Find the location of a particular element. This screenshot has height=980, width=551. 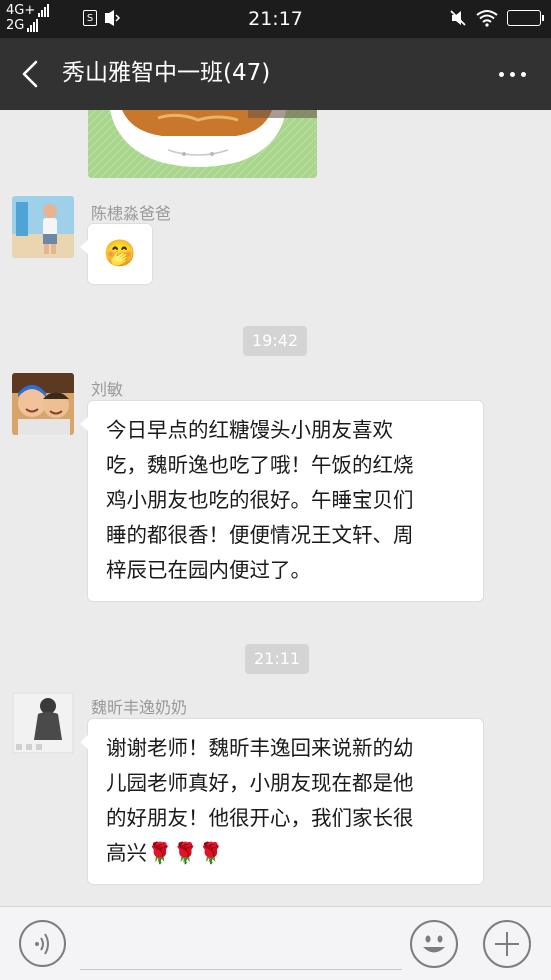

chat-title: 秀山雅智中一班(47) is located at coordinates (166, 73).